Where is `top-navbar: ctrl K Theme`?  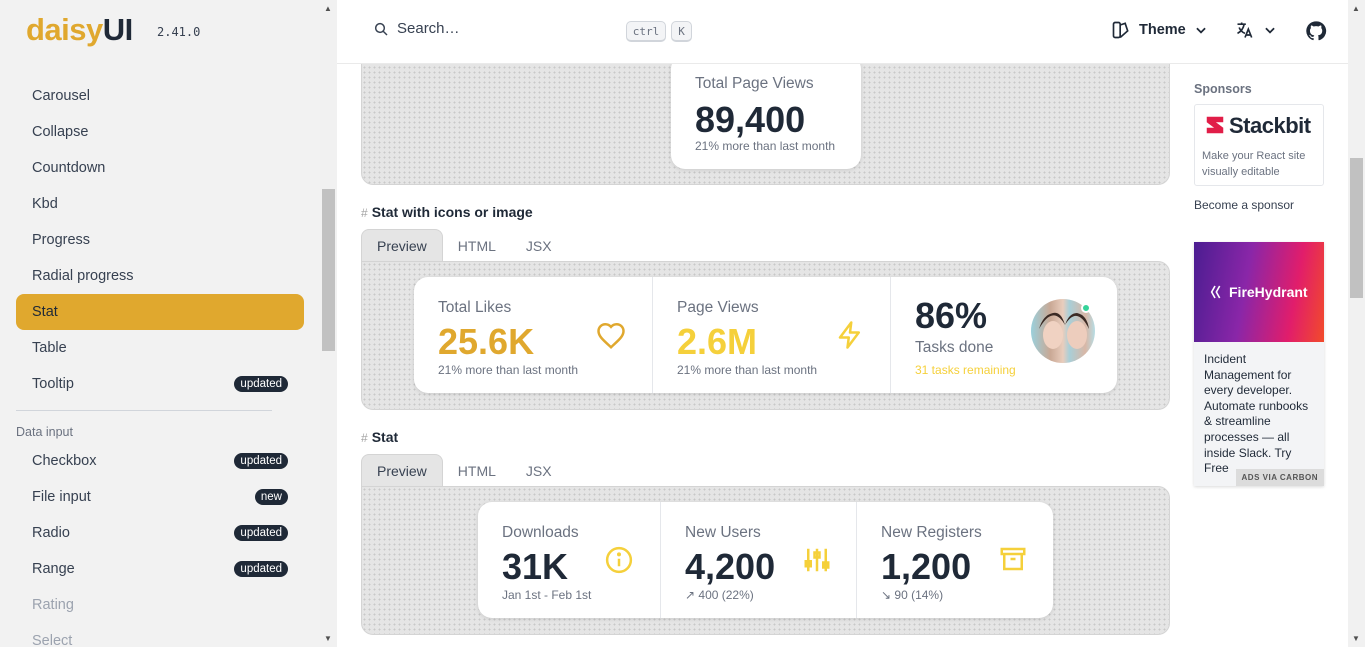
top-navbar: ctrl K Theme is located at coordinates (842, 32).